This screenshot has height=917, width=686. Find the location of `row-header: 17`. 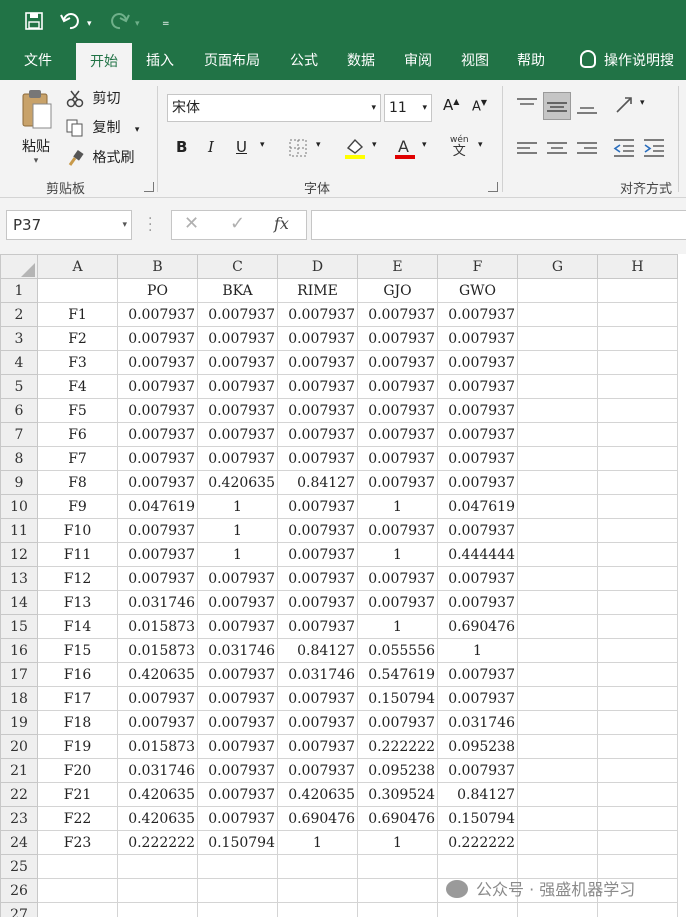

row-header: 17 is located at coordinates (19, 674).